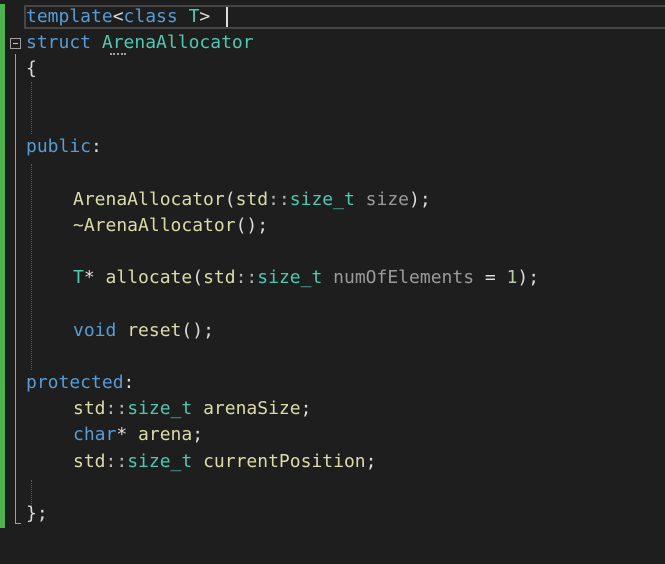 The image size is (665, 564). I want to click on collapse-icon, so click(15, 43).